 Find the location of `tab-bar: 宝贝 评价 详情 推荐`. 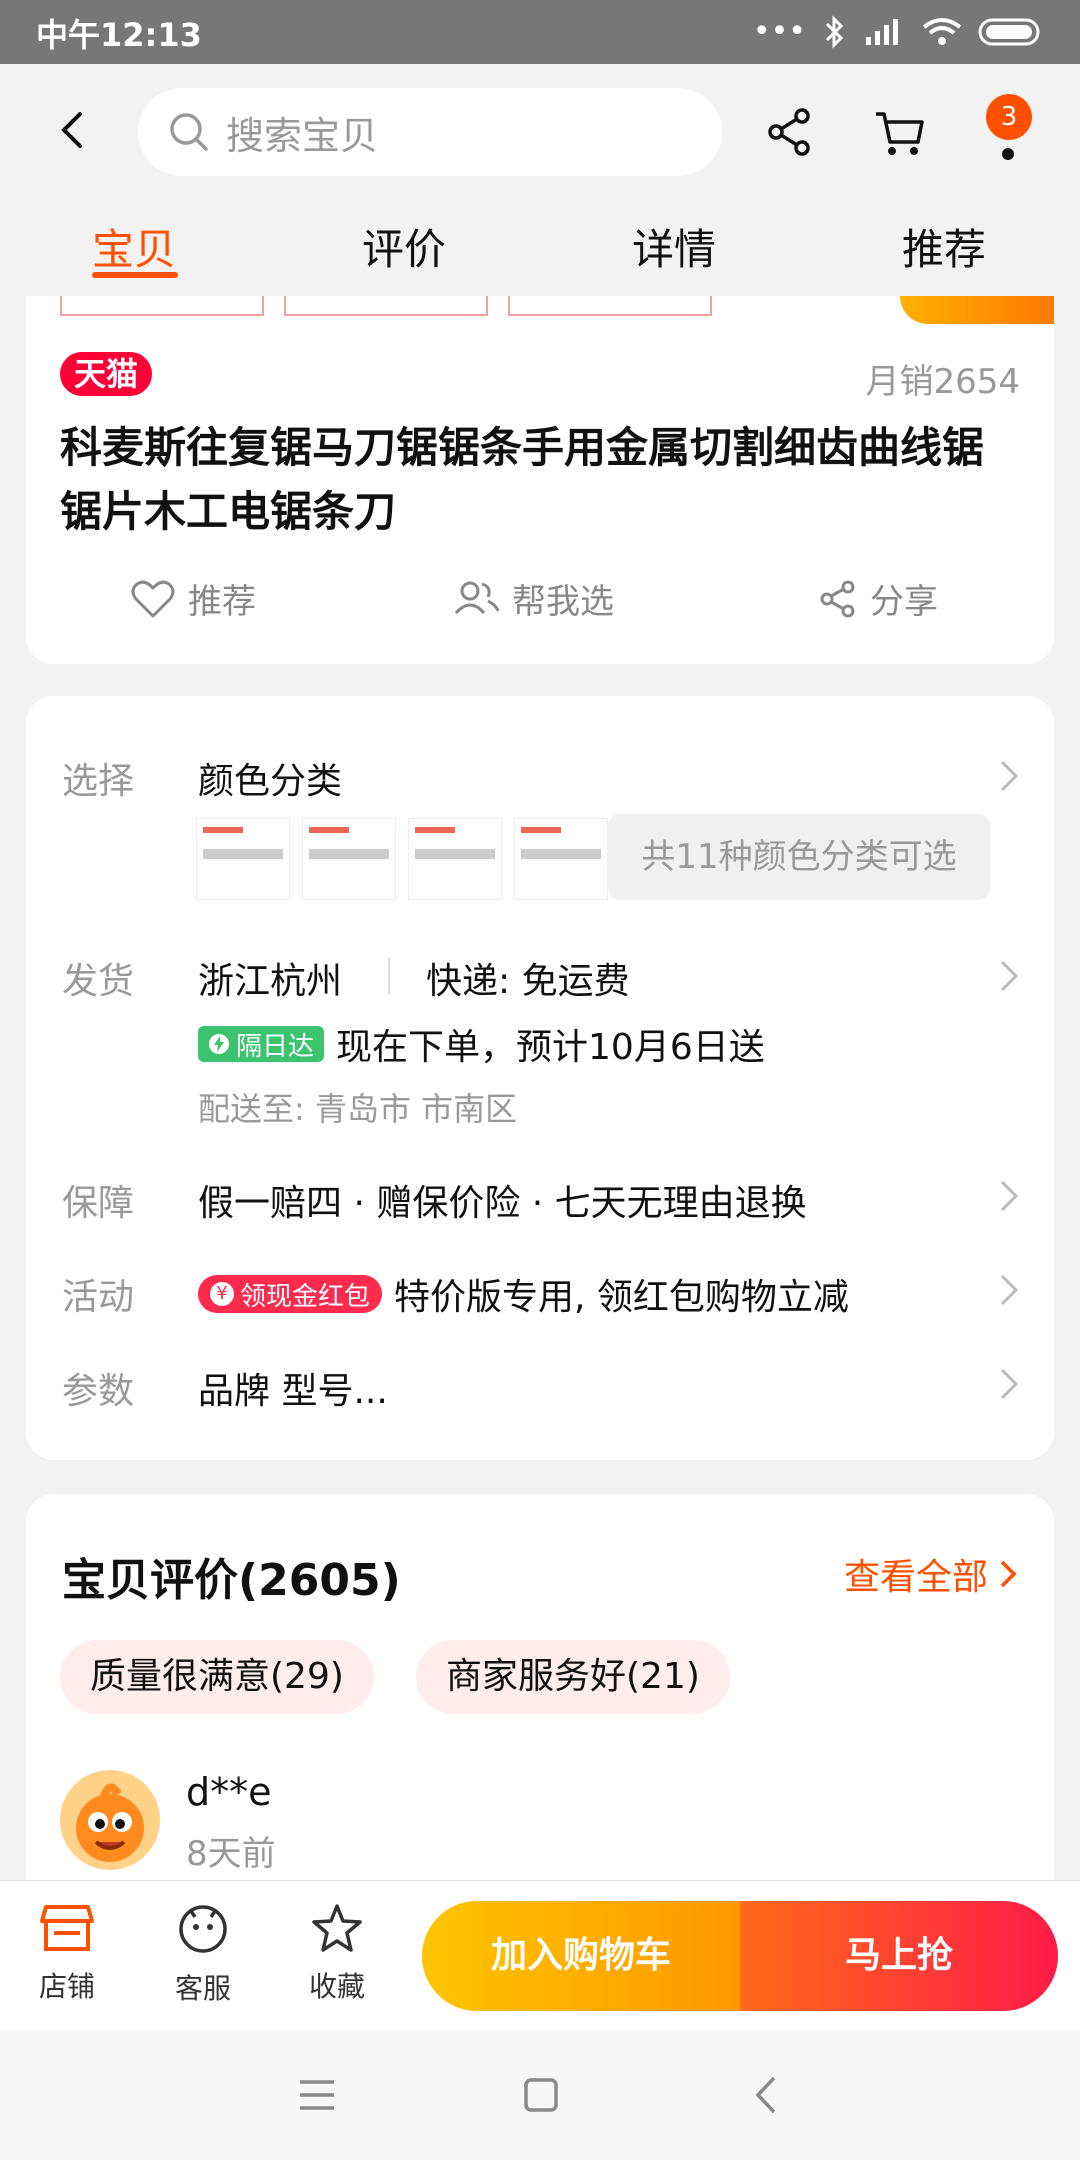

tab-bar: 宝贝 评价 详情 推荐 is located at coordinates (540, 250).